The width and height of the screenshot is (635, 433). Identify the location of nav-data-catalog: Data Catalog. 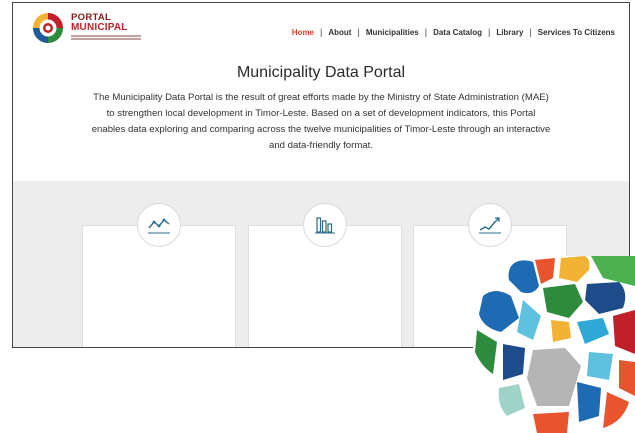
(457, 32).